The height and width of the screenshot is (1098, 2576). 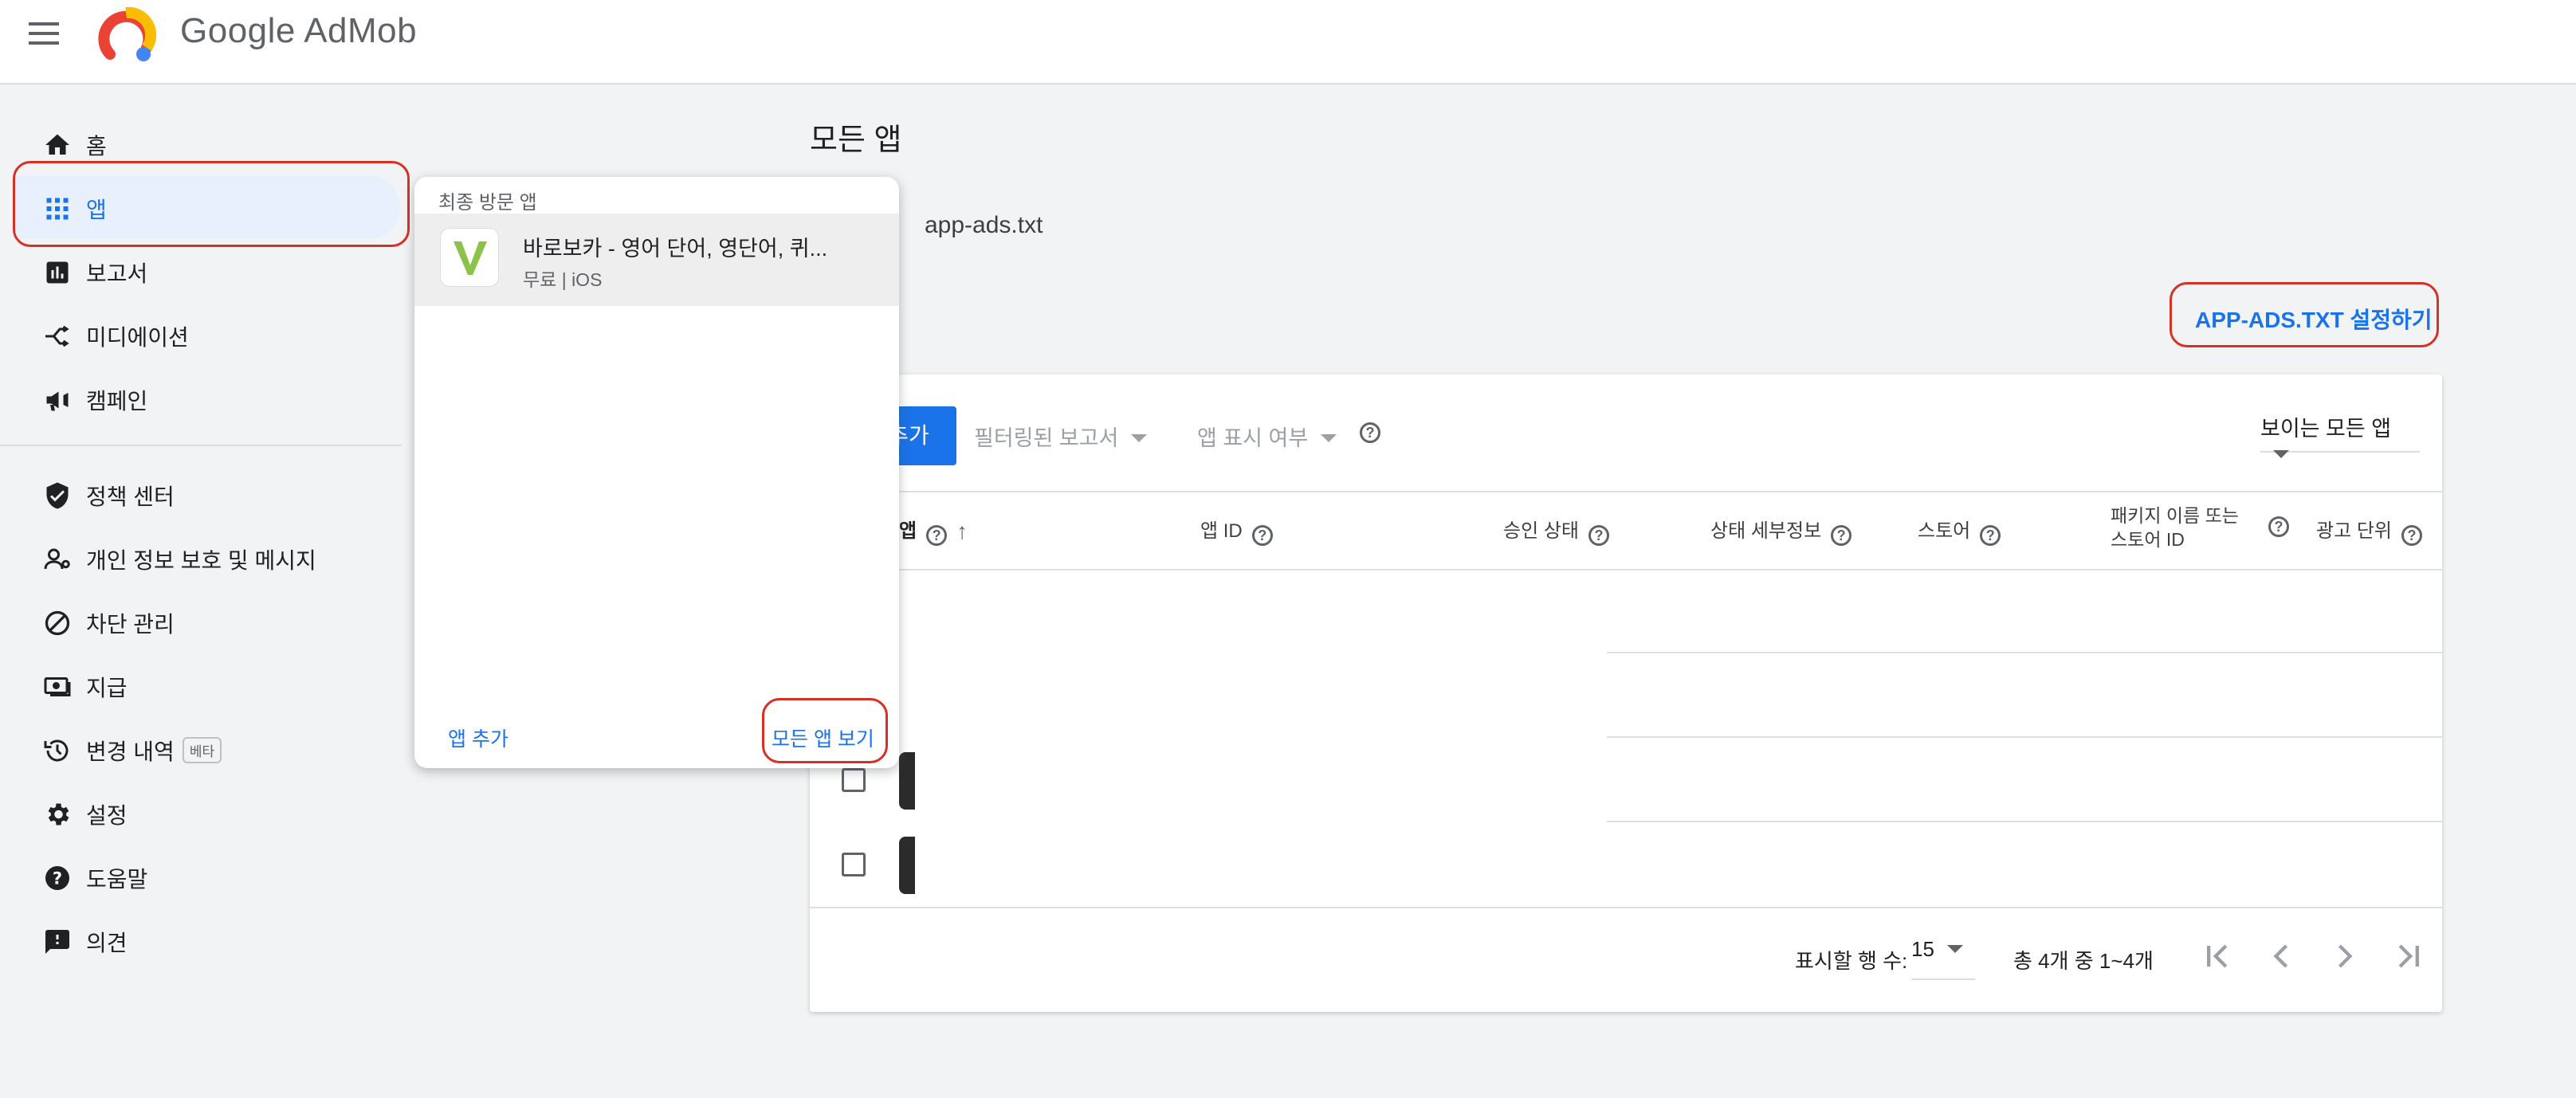 I want to click on history-icon, so click(x=56, y=750).